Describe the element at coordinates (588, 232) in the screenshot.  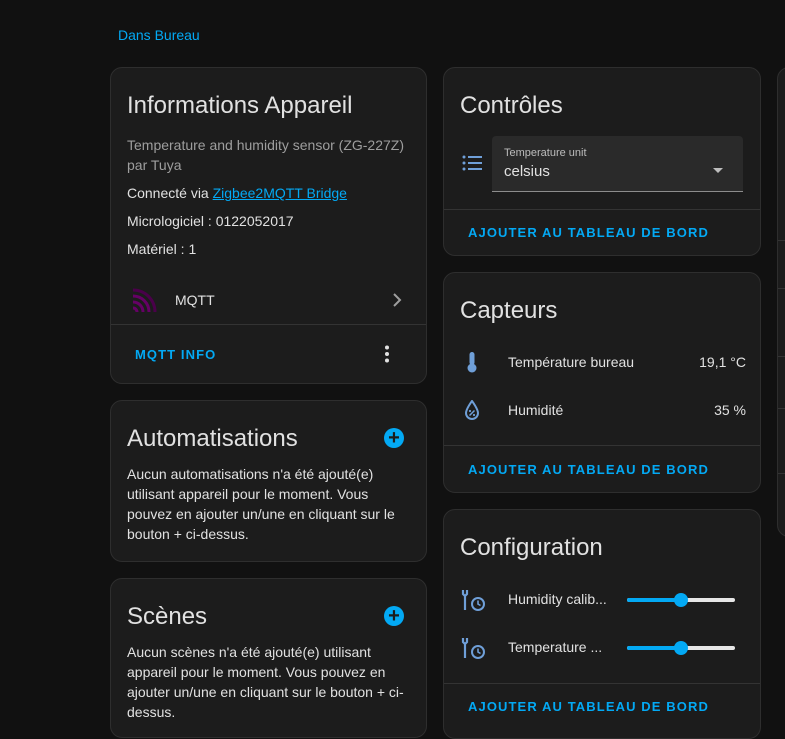
I see `controls-add-to-dashboard-button: AJOUTER AU TABLEAU DE BORD` at that location.